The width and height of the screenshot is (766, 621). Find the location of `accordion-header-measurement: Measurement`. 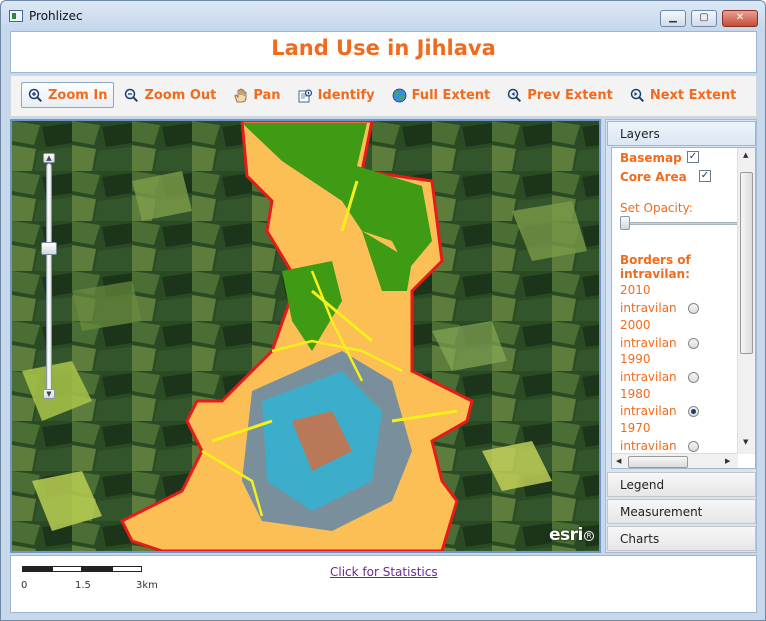

accordion-header-measurement: Measurement is located at coordinates (681, 511).